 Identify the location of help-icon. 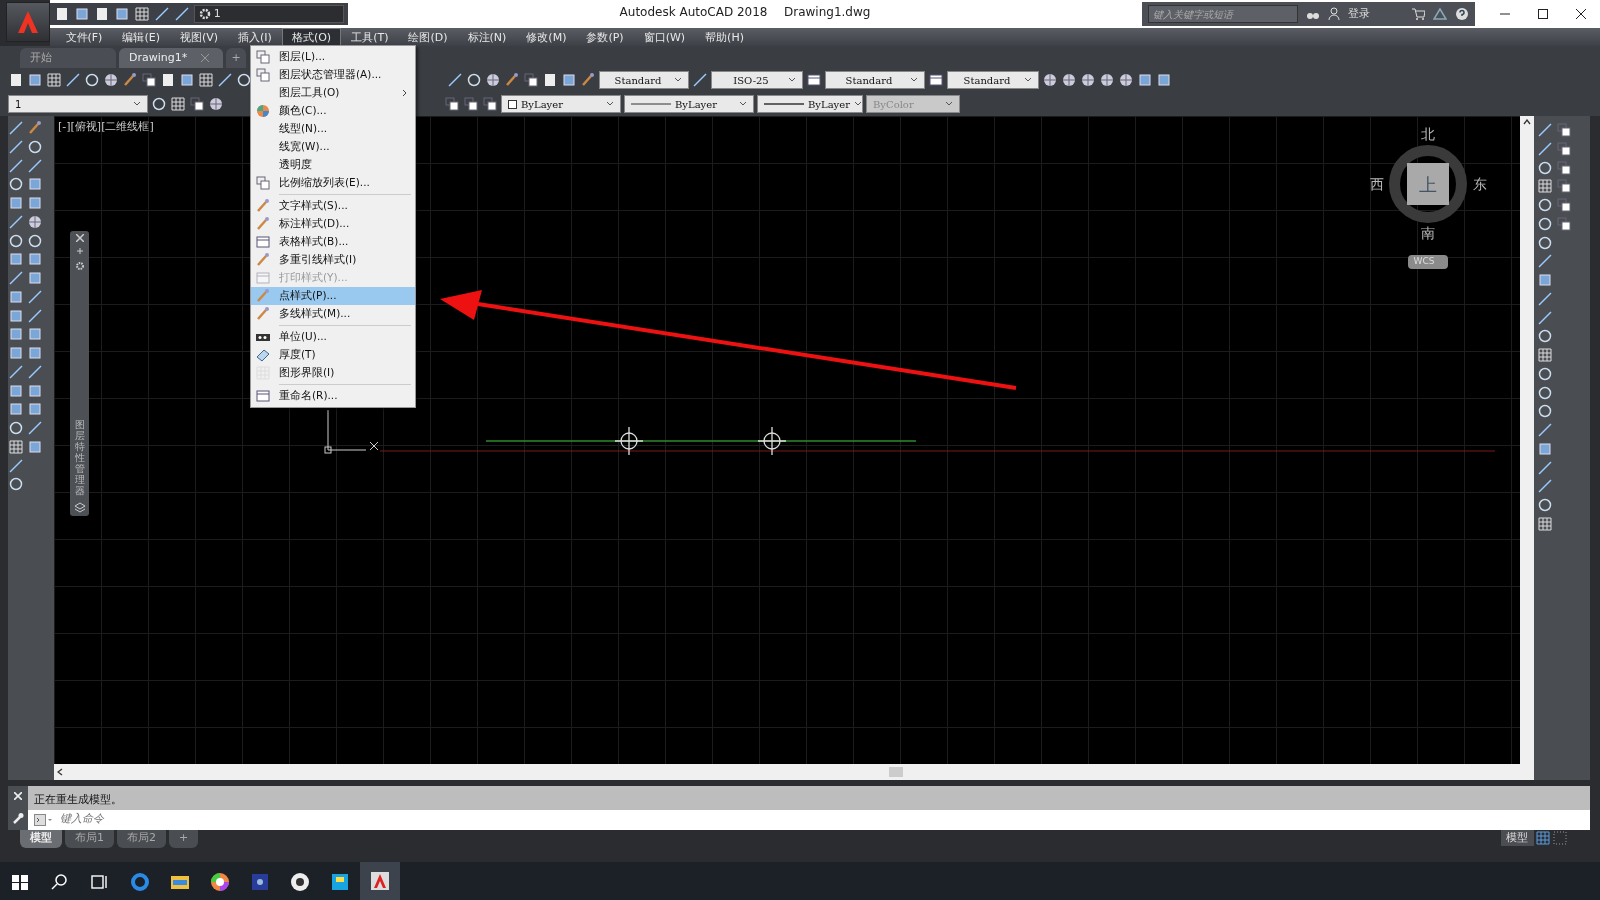
(1462, 14).